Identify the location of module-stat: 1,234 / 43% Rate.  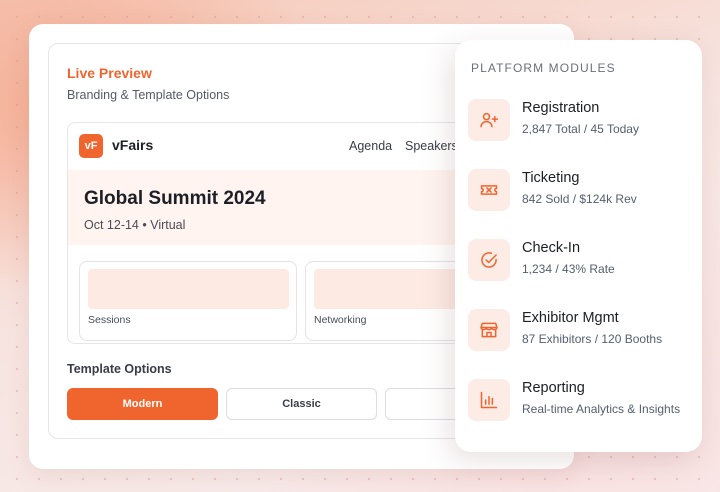
(568, 269).